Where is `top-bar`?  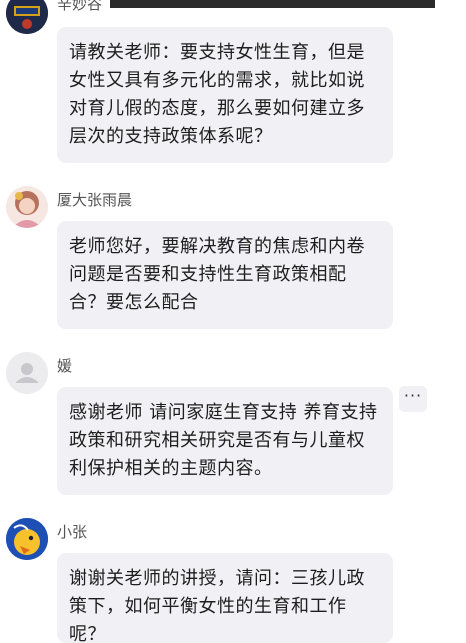
top-bar is located at coordinates (272, 4).